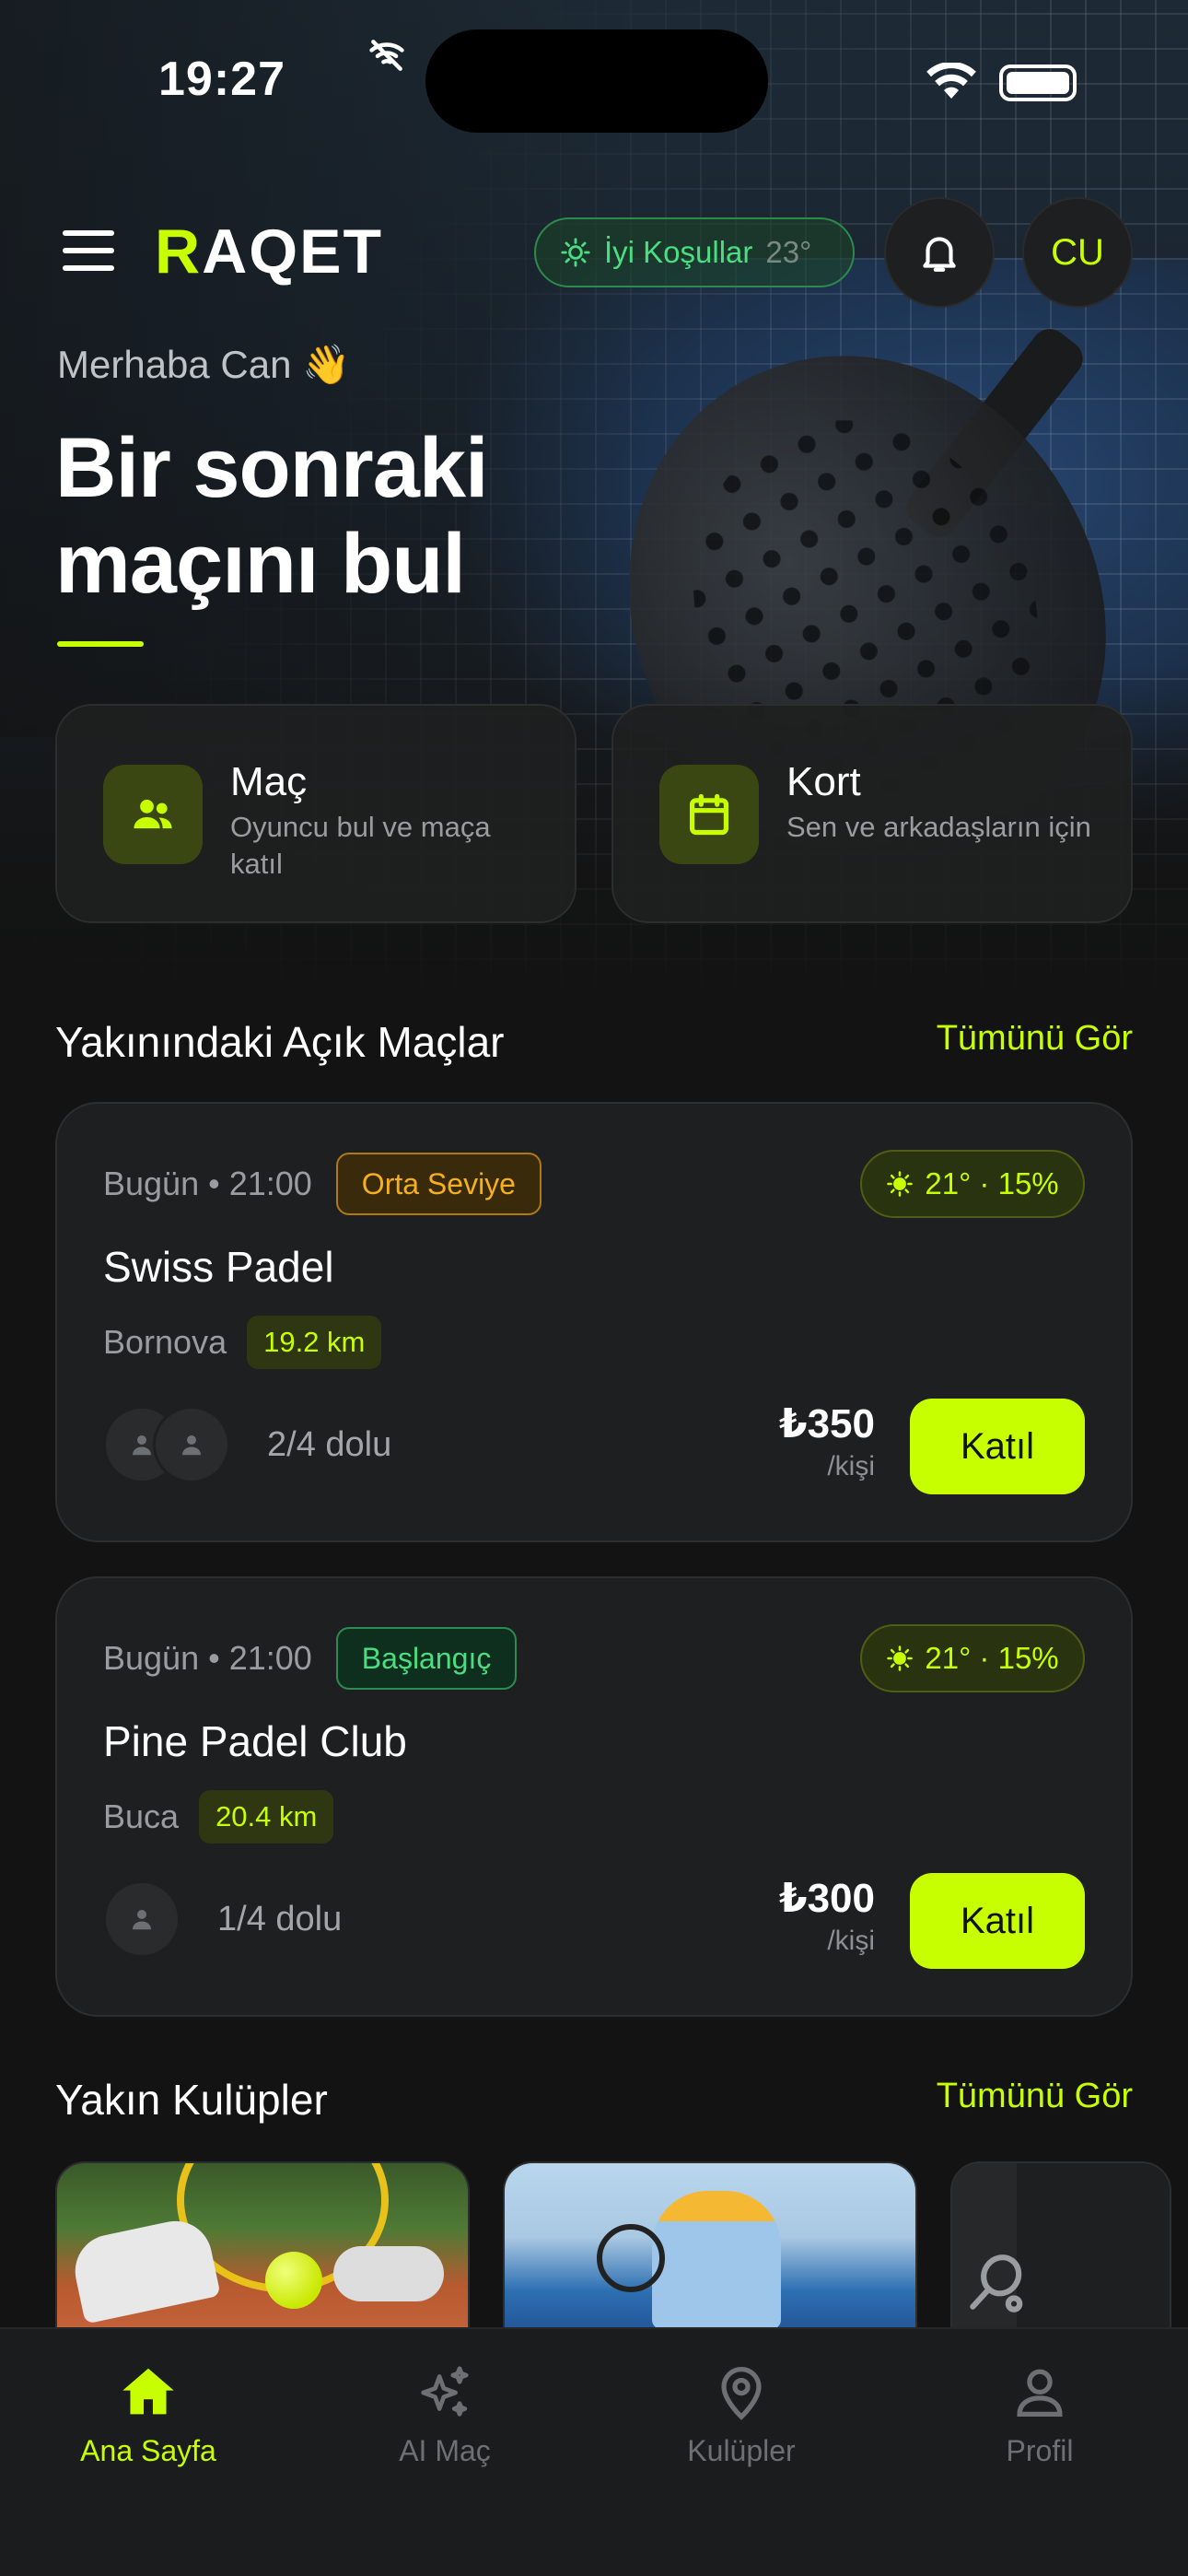  I want to click on player-image, so click(716, 2259).